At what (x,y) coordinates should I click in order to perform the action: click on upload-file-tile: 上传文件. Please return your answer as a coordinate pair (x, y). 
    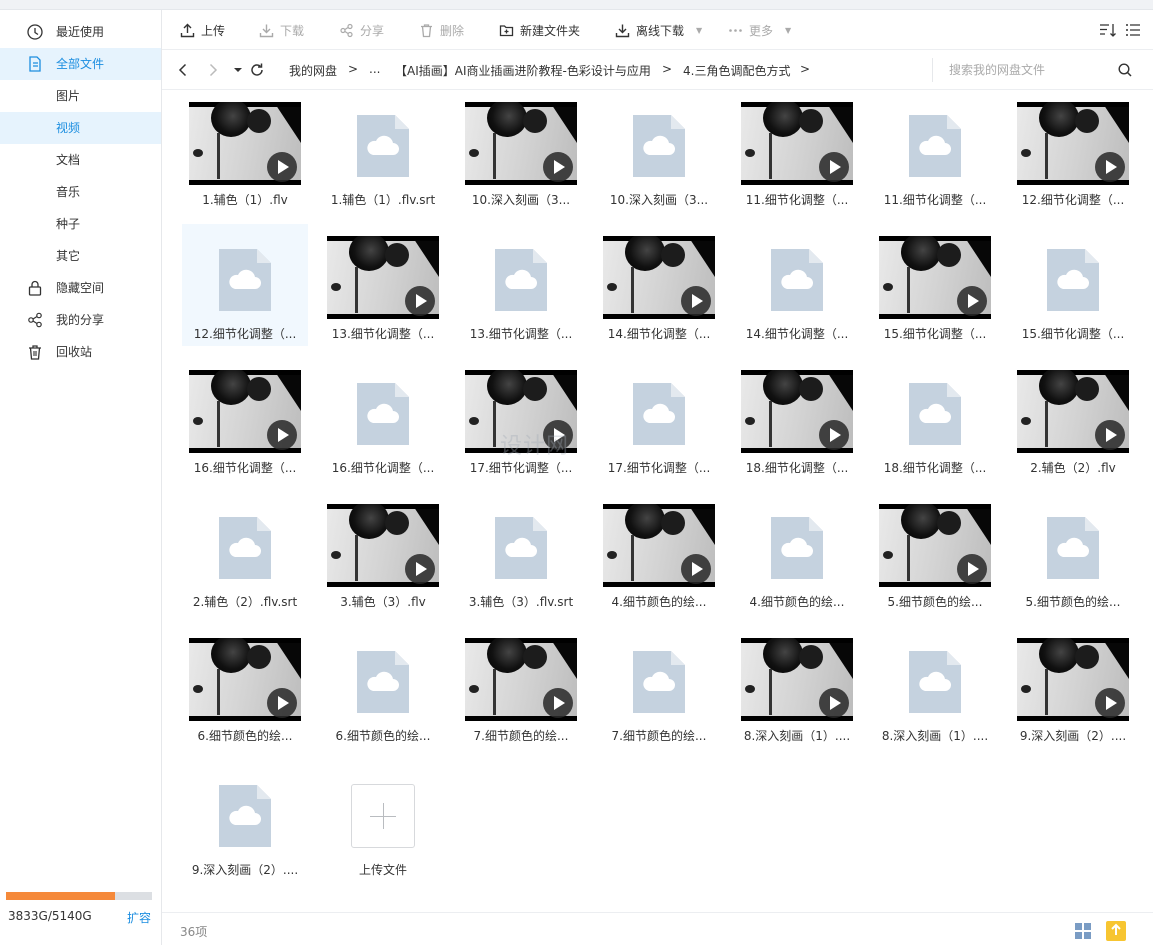
    Looking at the image, I should click on (383, 821).